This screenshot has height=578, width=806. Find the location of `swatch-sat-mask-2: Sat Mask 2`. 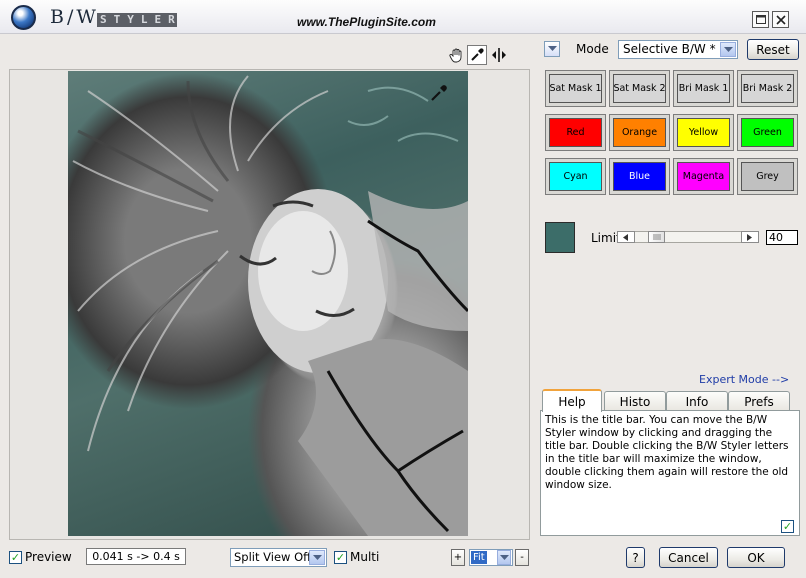

swatch-sat-mask-2: Sat Mask 2 is located at coordinates (639, 88).